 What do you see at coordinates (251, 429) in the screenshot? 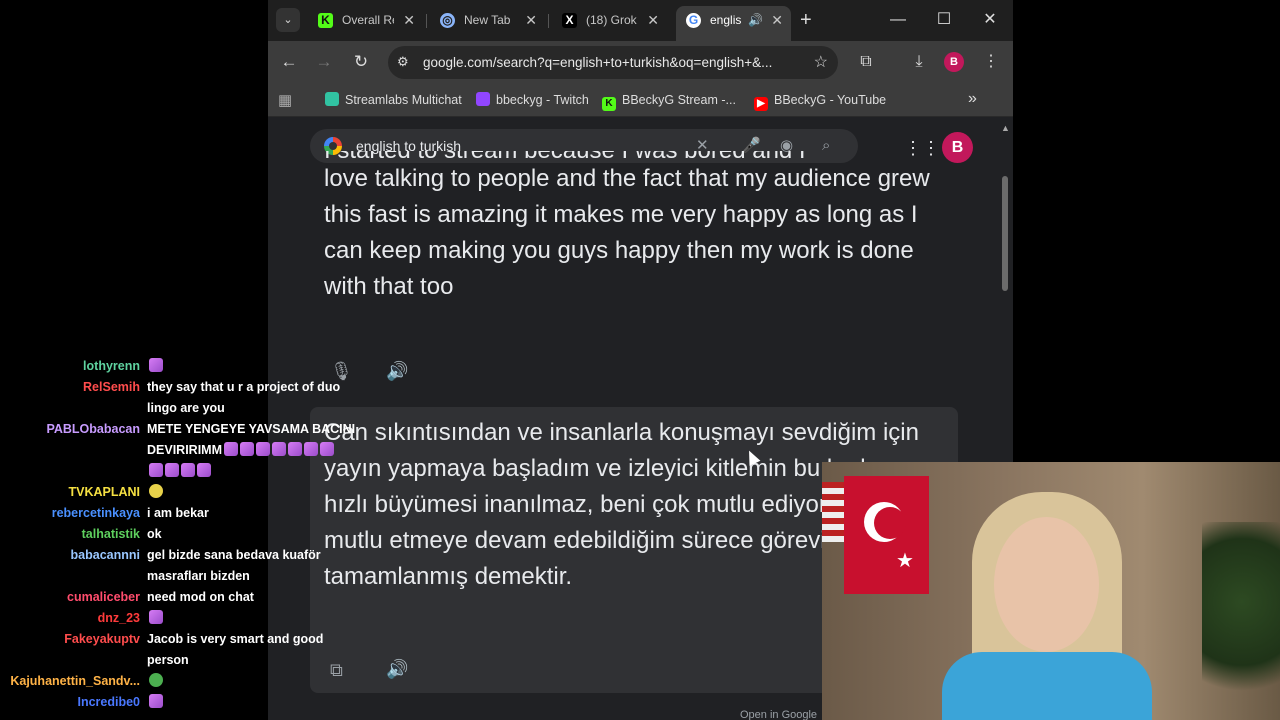
I see `chat-text-content: METE YENGEYE YAVSAMA BACINI` at bounding box center [251, 429].